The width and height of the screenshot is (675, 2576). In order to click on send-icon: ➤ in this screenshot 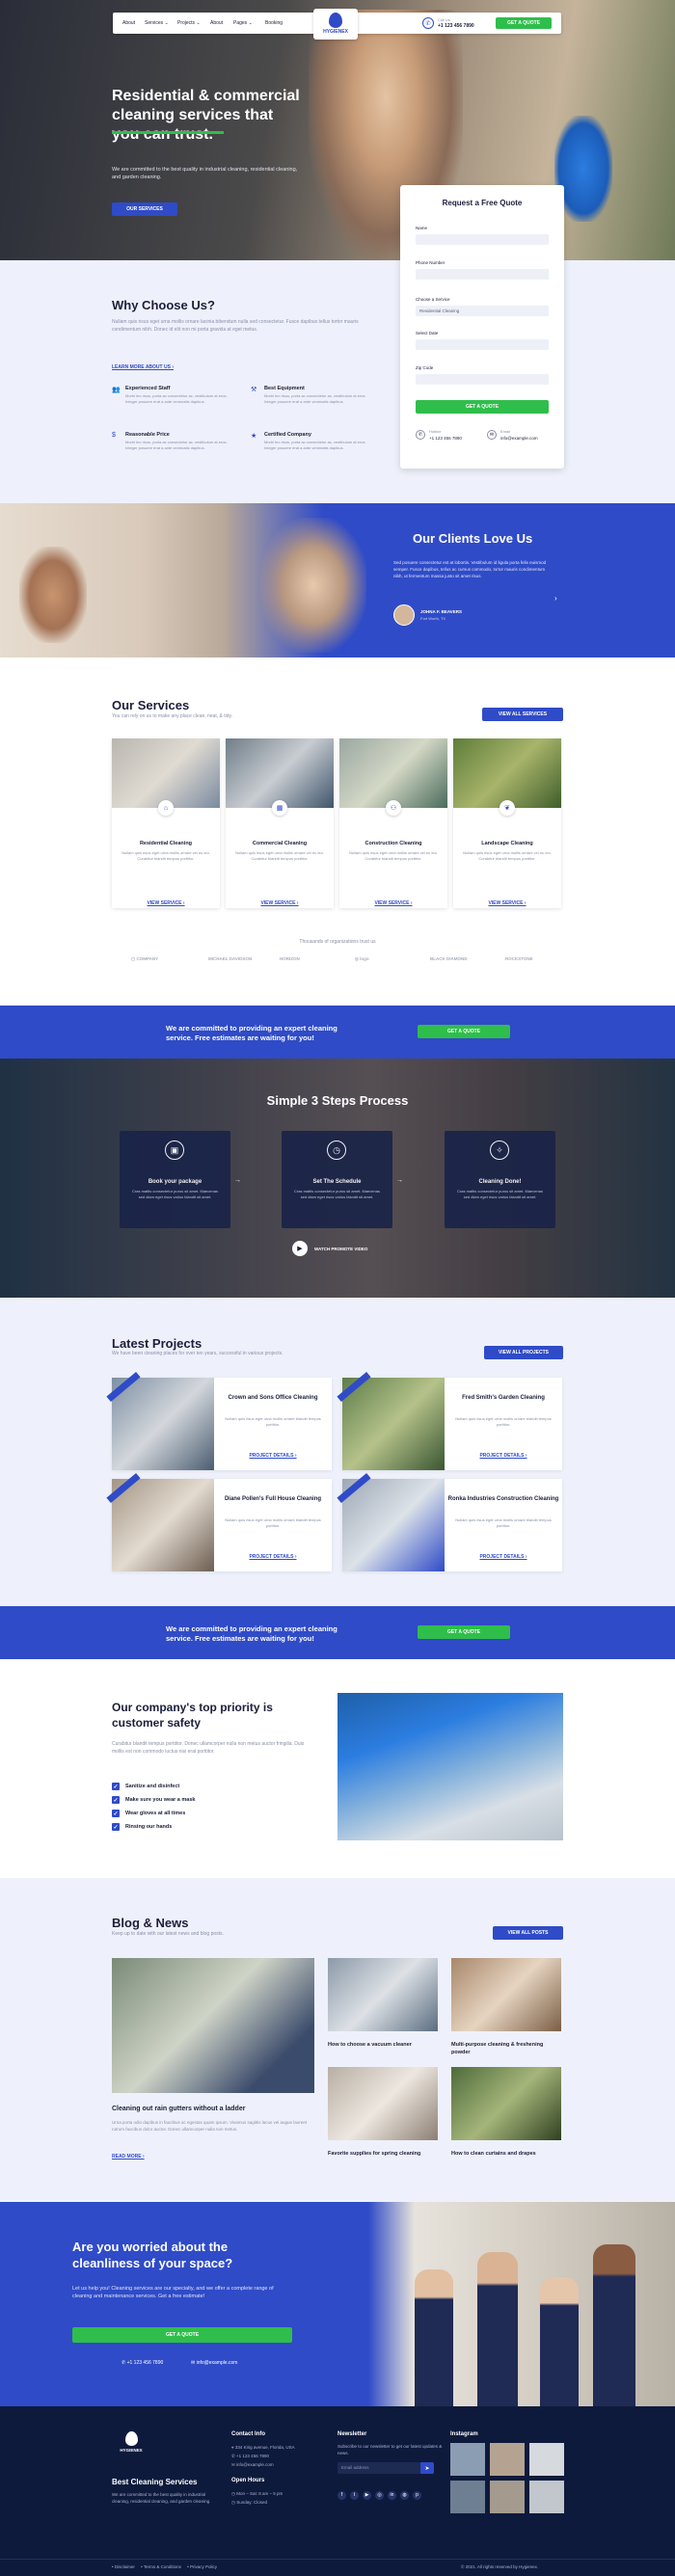, I will do `click(427, 2468)`.